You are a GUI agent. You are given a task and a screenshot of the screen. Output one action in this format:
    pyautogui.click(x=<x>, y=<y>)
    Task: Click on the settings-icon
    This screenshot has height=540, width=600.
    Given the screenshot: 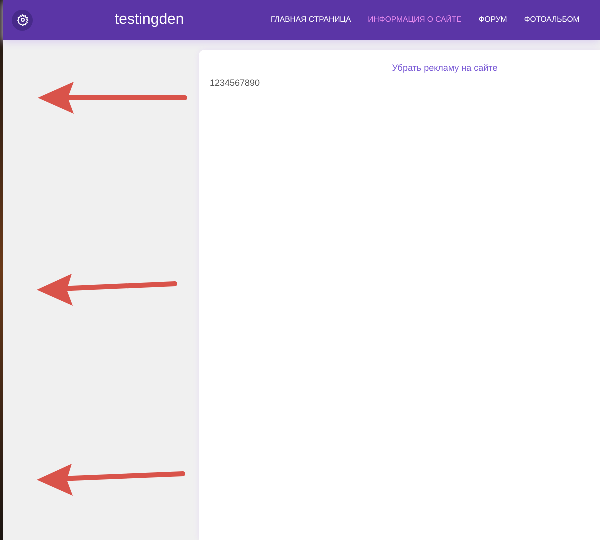 What is the action you would take?
    pyautogui.click(x=22, y=20)
    